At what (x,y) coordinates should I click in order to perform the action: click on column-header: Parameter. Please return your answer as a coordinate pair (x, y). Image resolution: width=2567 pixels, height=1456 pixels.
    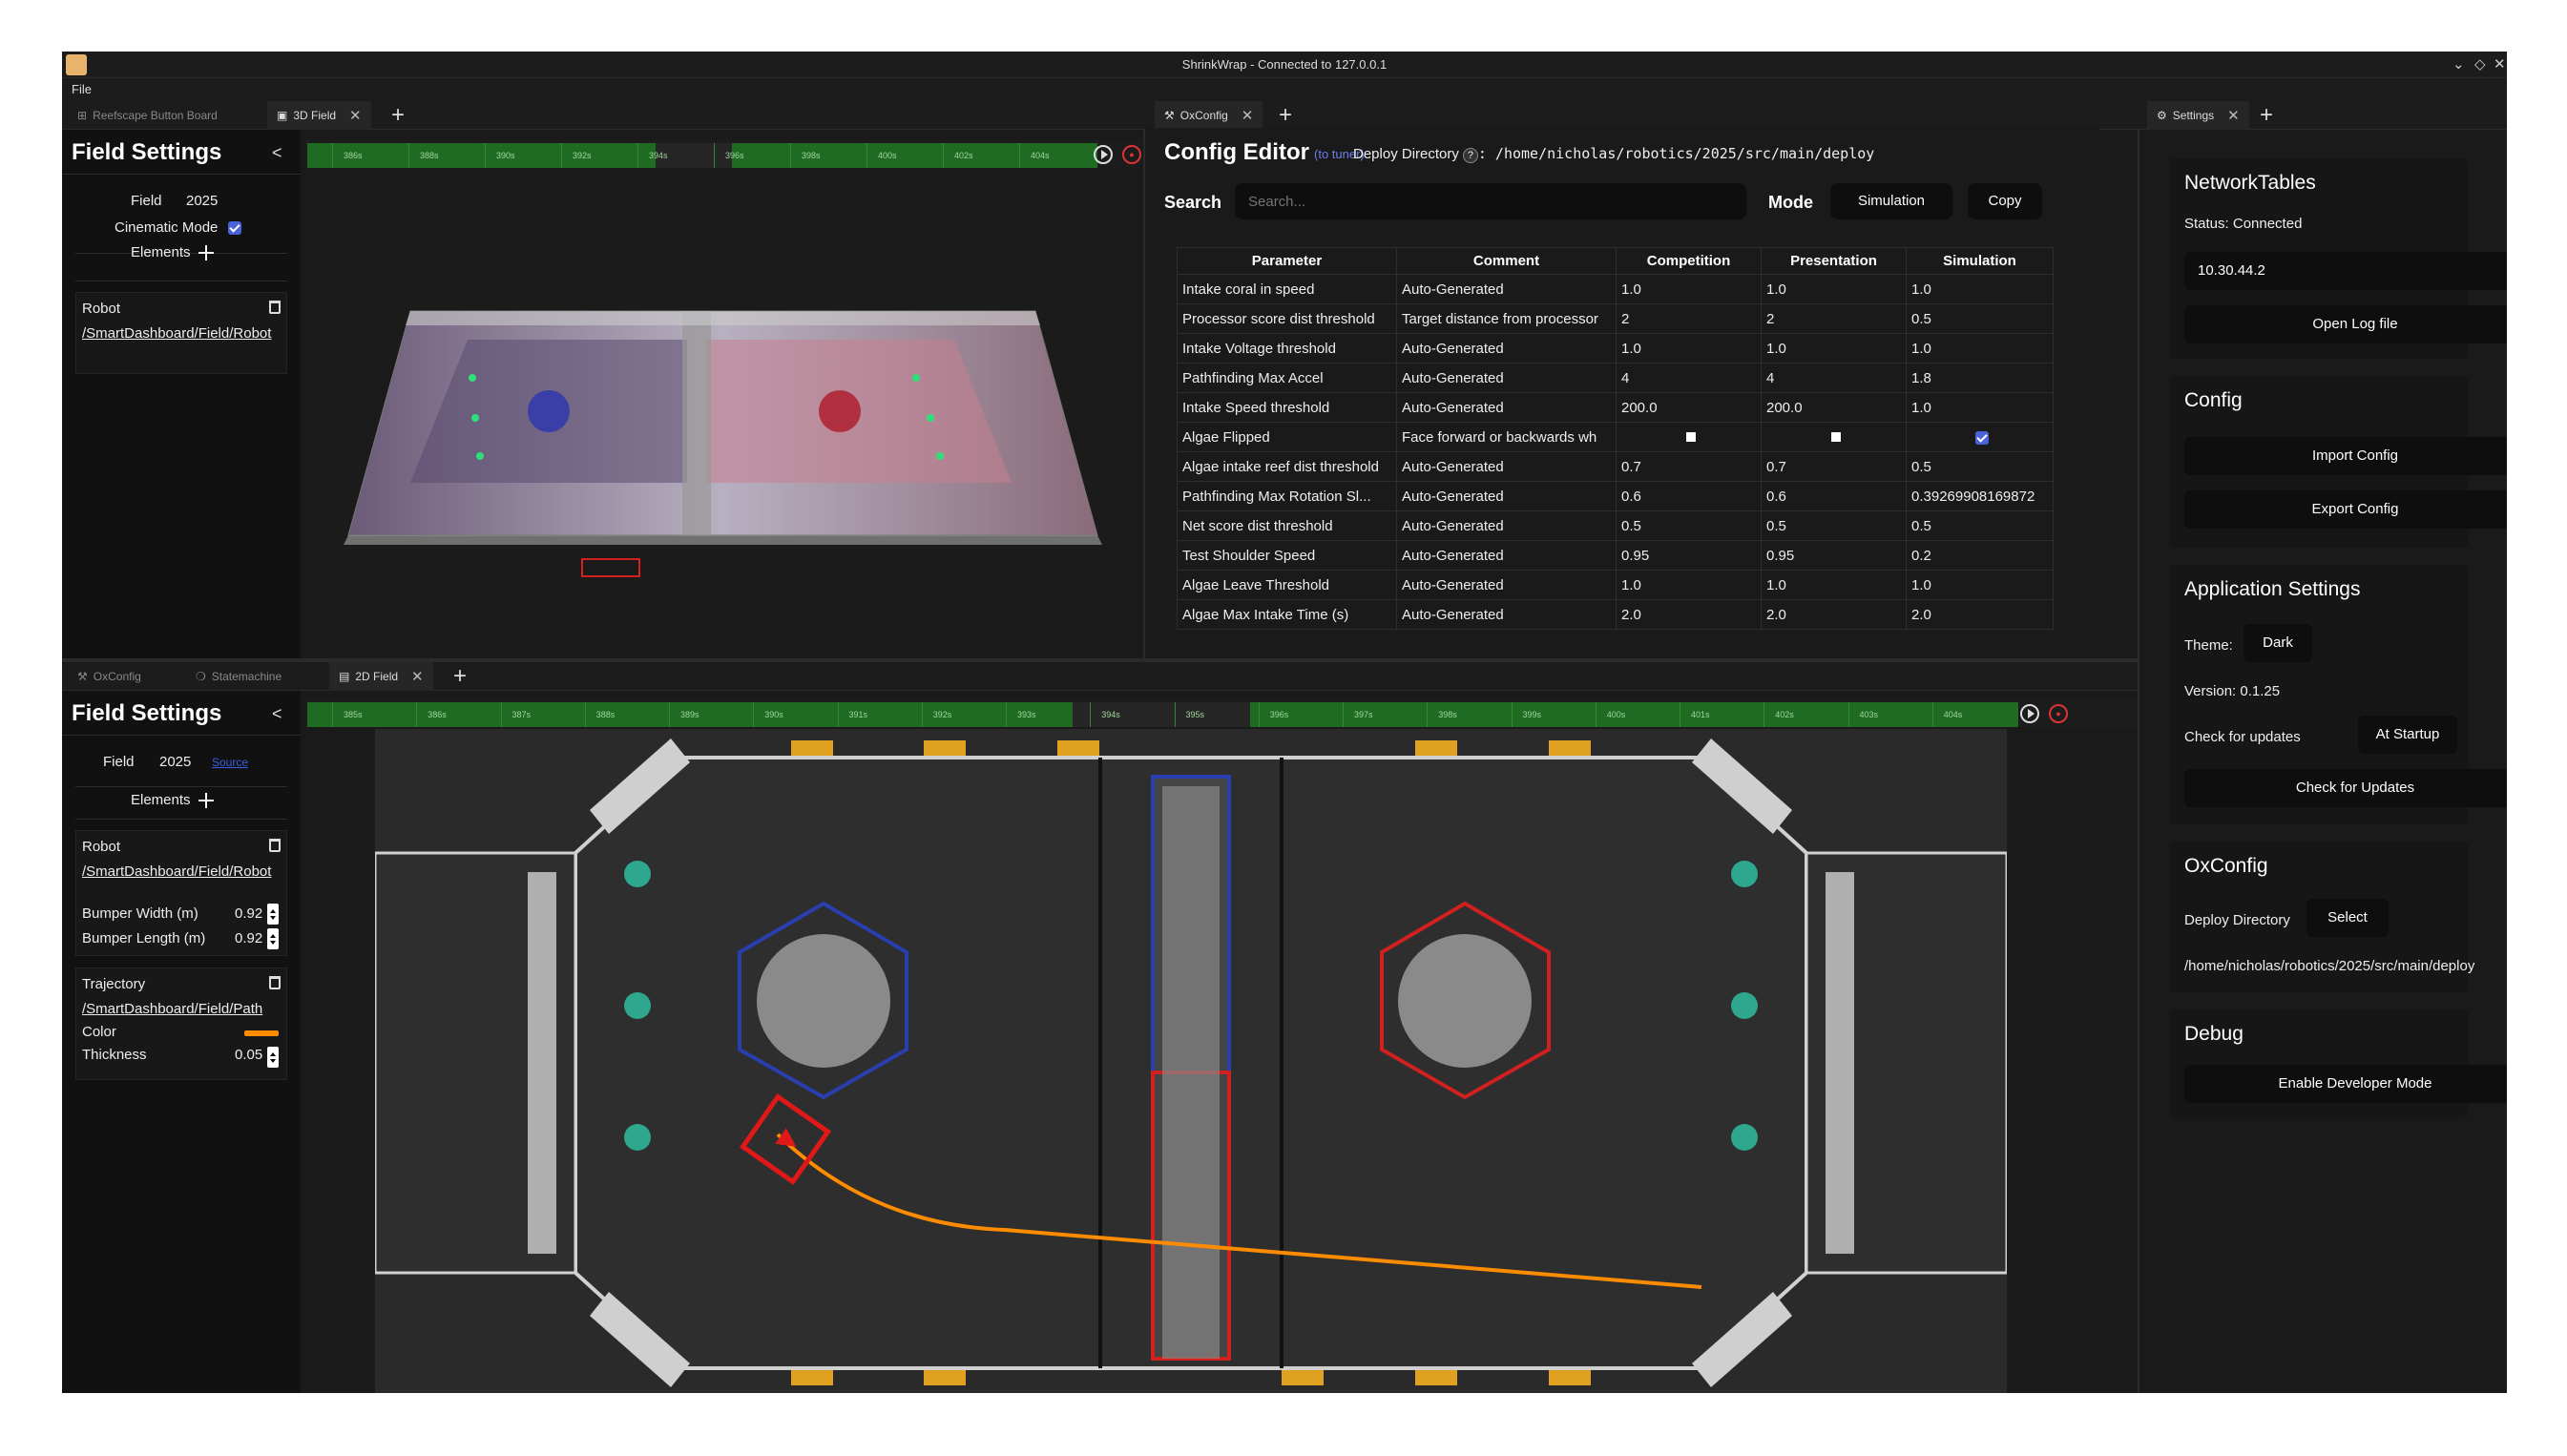
    Looking at the image, I should click on (1287, 261).